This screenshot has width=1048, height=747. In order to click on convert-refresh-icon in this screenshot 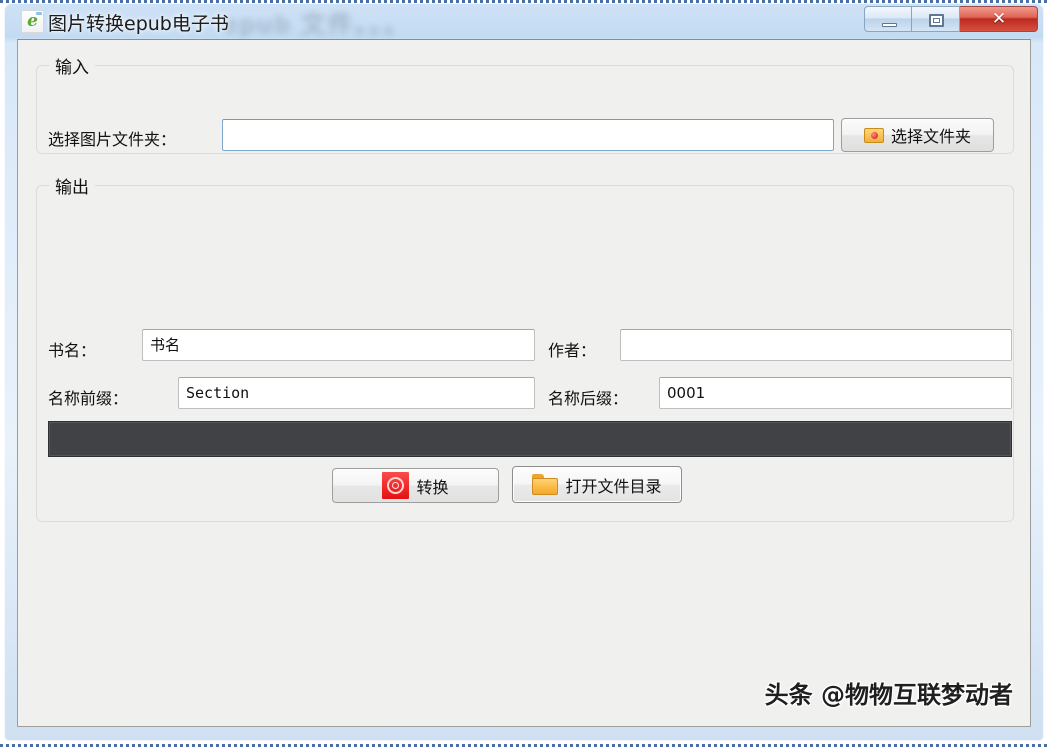, I will do `click(396, 485)`.